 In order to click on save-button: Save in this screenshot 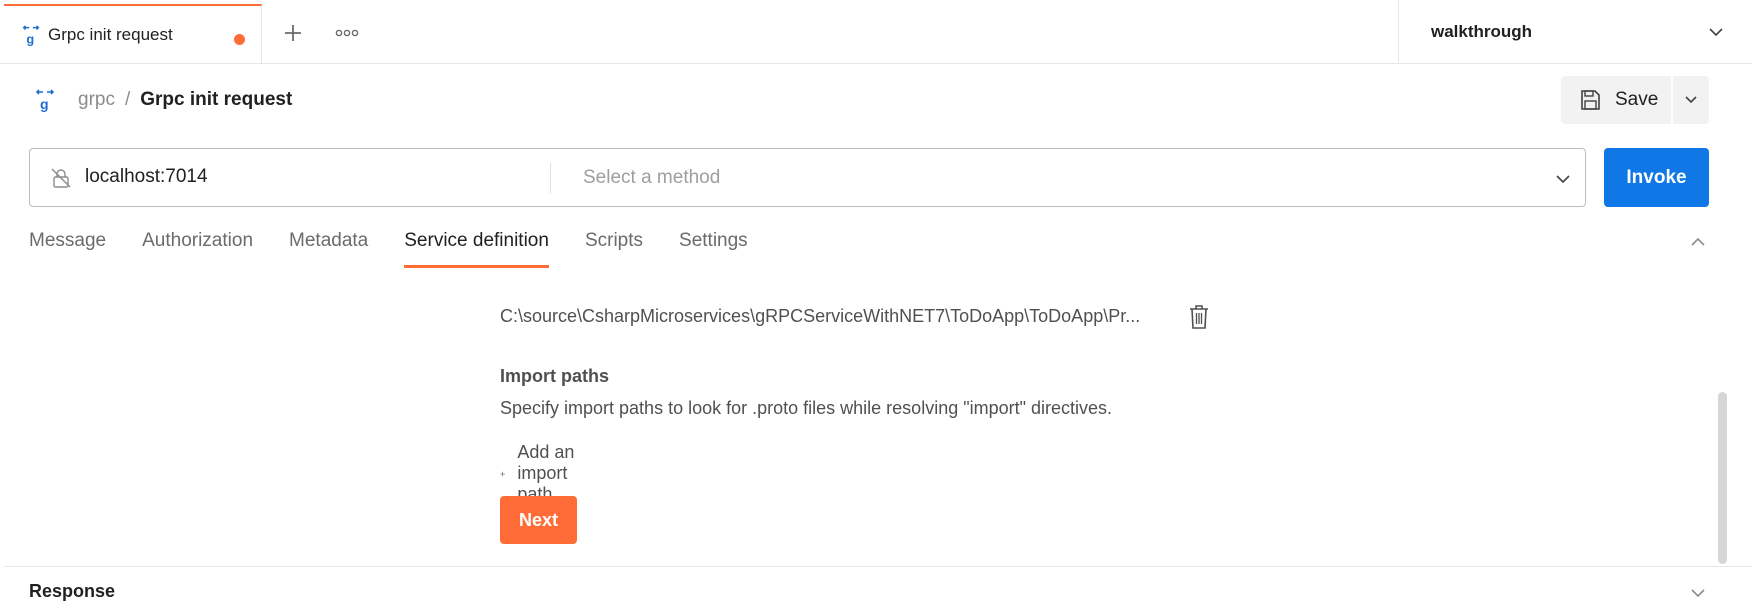, I will do `click(1616, 100)`.